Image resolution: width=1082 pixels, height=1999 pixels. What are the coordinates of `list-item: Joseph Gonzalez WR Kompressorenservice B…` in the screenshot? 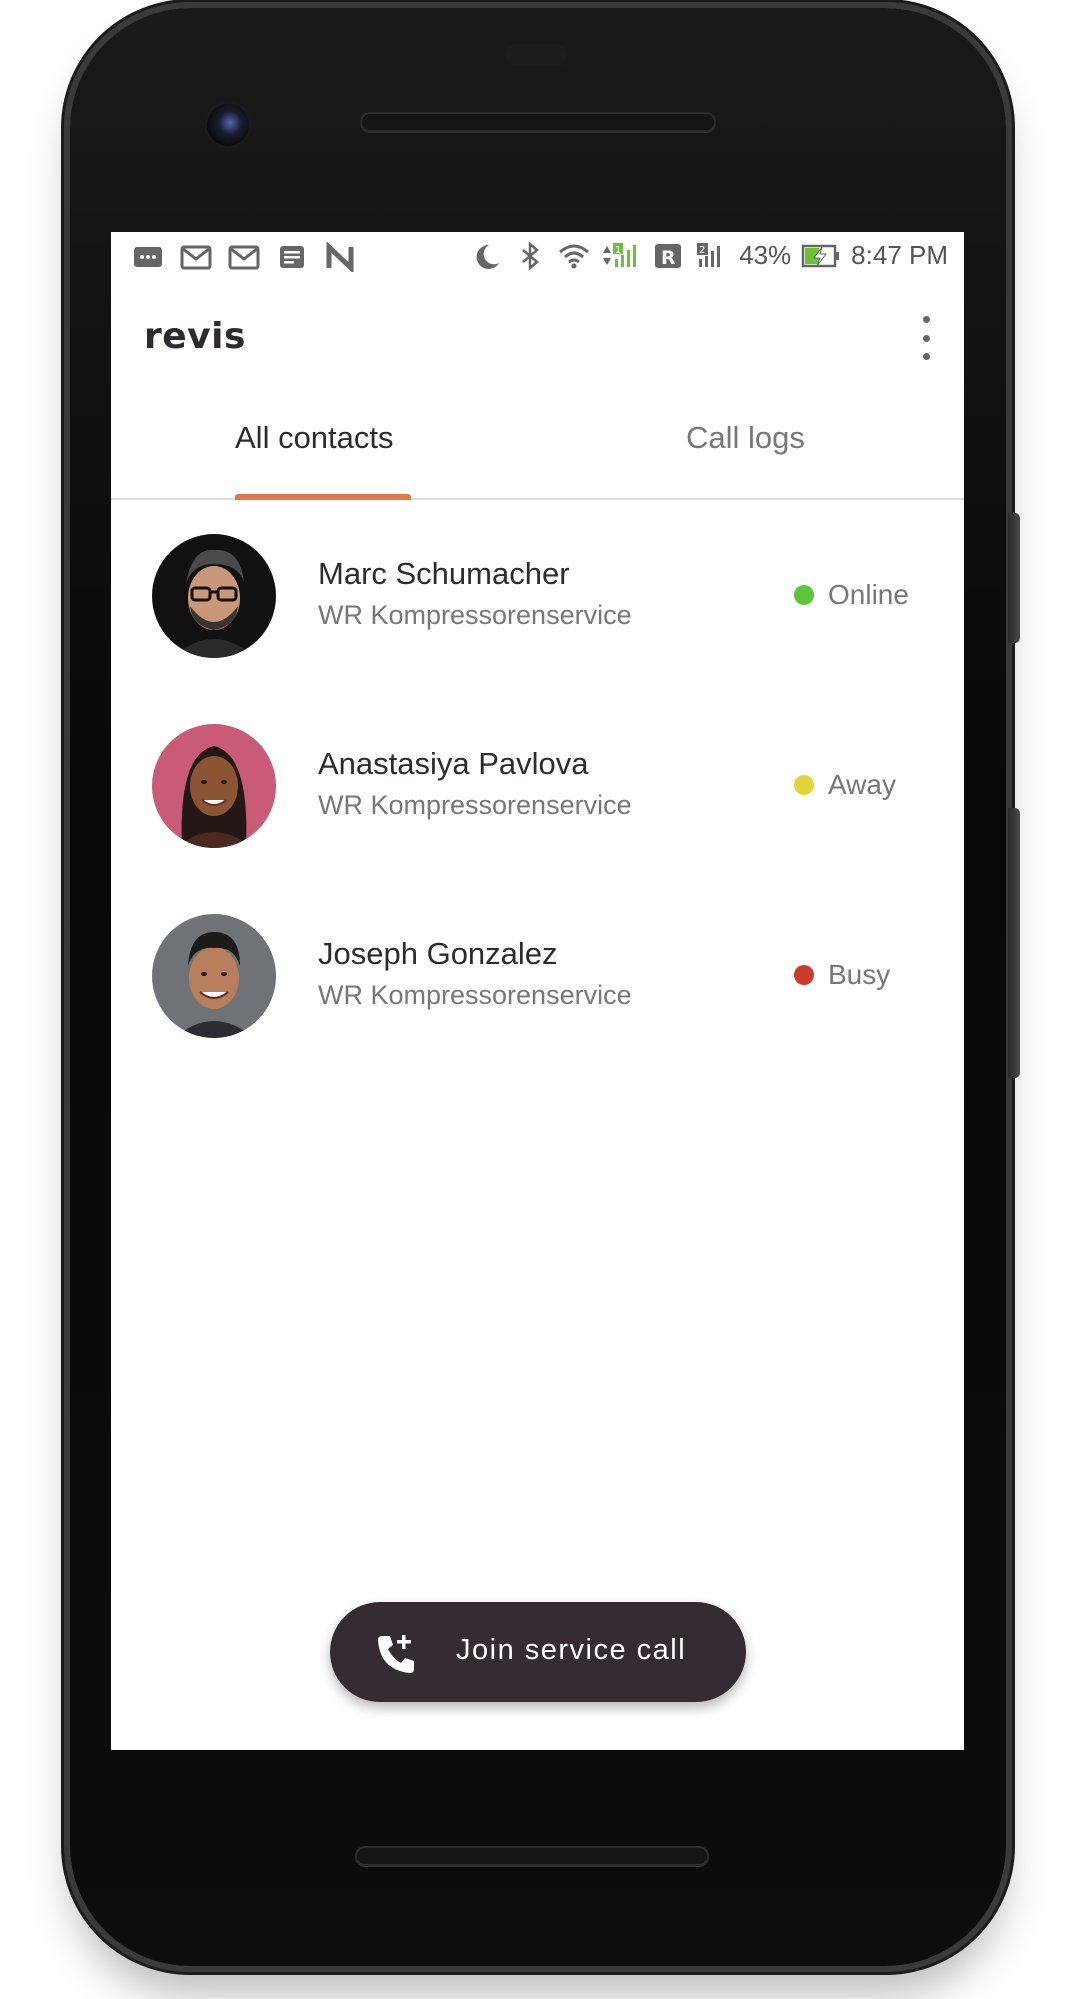 It's located at (537, 975).